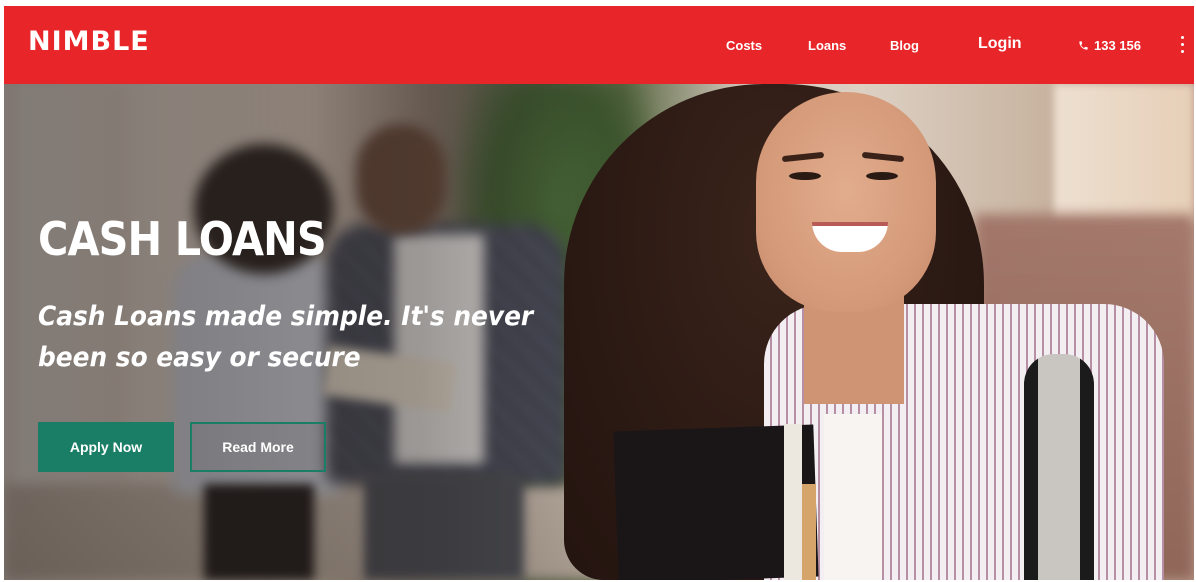 The height and width of the screenshot is (582, 1196). I want to click on top-navbar: NIMBLE Costs Loans Blog Login 133 156, so click(599, 45).